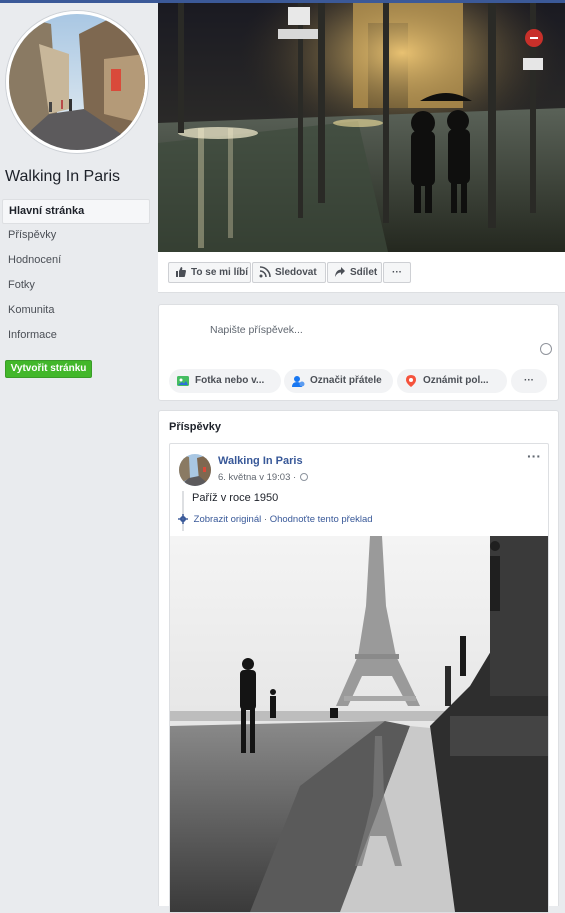 This screenshot has width=565, height=913. What do you see at coordinates (77, 82) in the screenshot?
I see `profile-picture` at bounding box center [77, 82].